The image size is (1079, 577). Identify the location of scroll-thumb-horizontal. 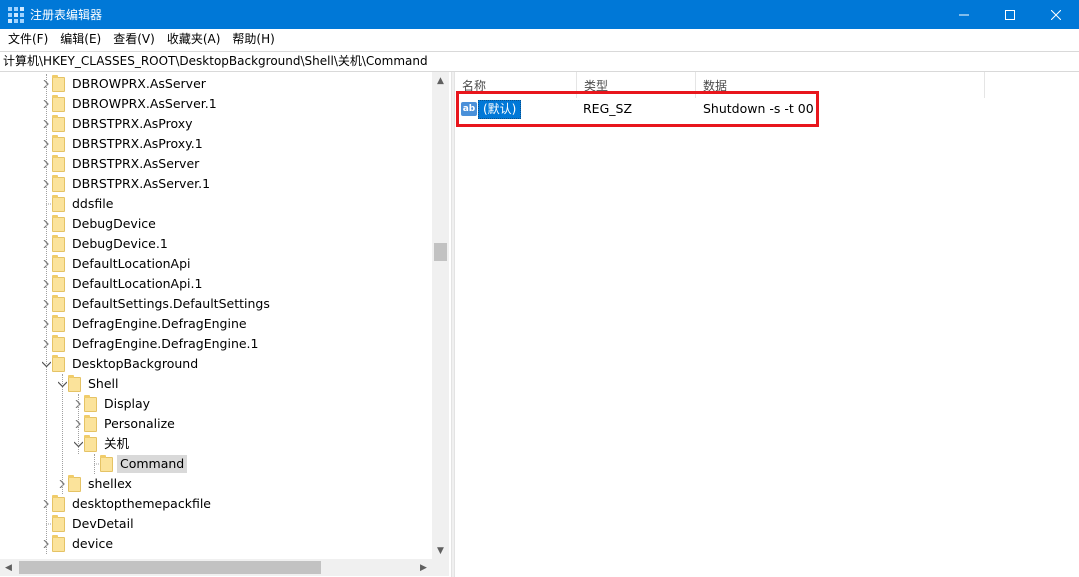
(170, 567).